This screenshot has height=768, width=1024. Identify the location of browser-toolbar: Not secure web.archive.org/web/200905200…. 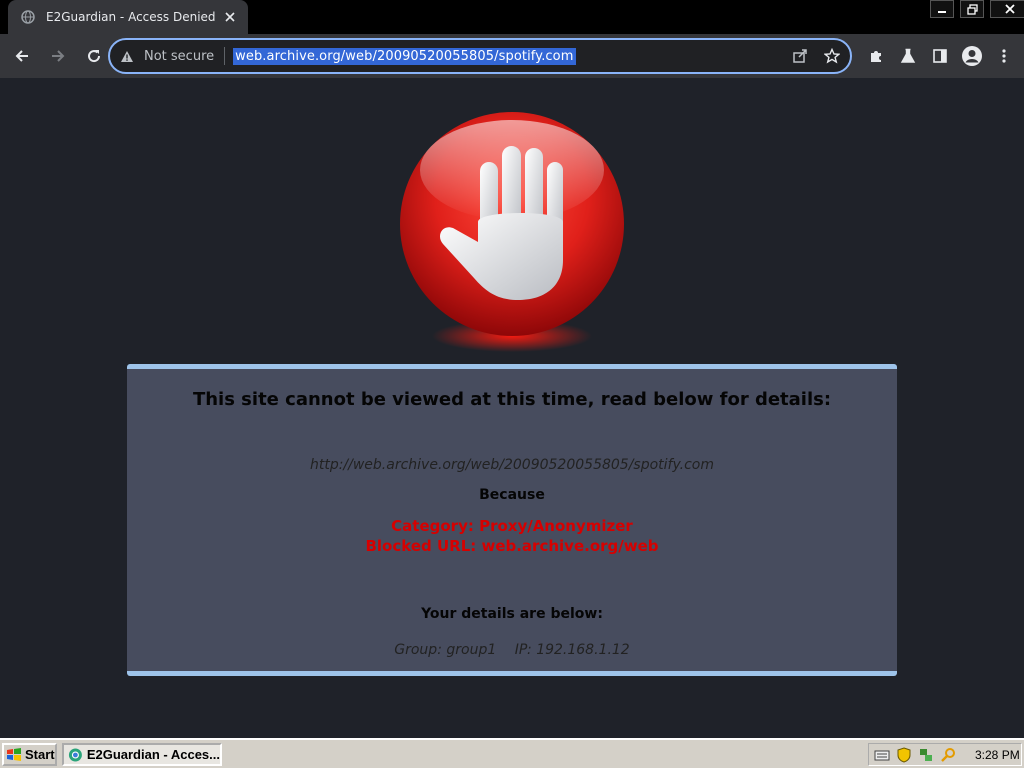
(512, 56).